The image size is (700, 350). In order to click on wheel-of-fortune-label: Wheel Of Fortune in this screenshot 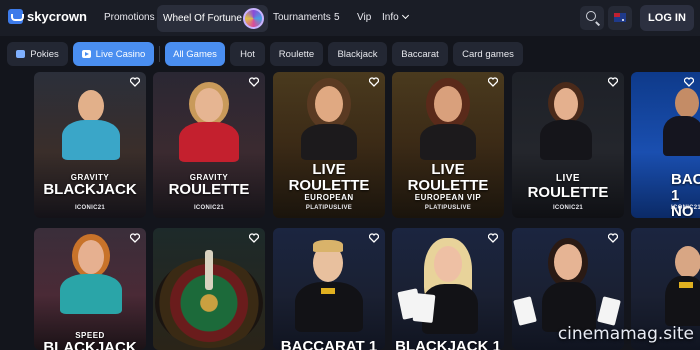, I will do `click(202, 18)`.